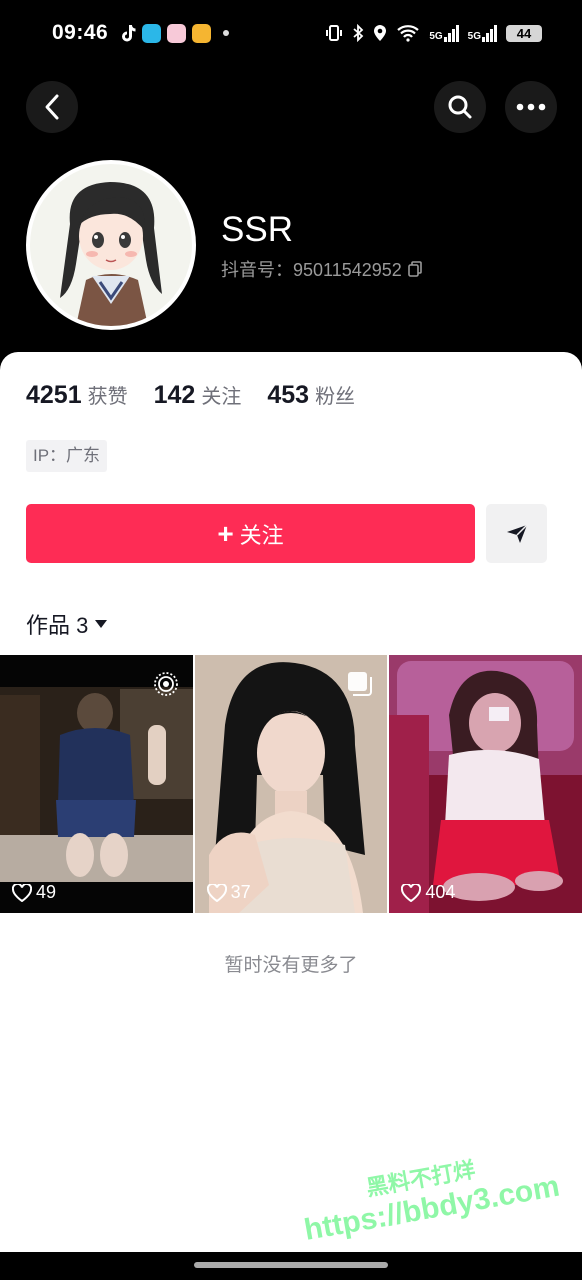 Image resolution: width=582 pixels, height=1280 pixels. Describe the element at coordinates (174, 395) in the screenshot. I see `stat-value: 142` at that location.